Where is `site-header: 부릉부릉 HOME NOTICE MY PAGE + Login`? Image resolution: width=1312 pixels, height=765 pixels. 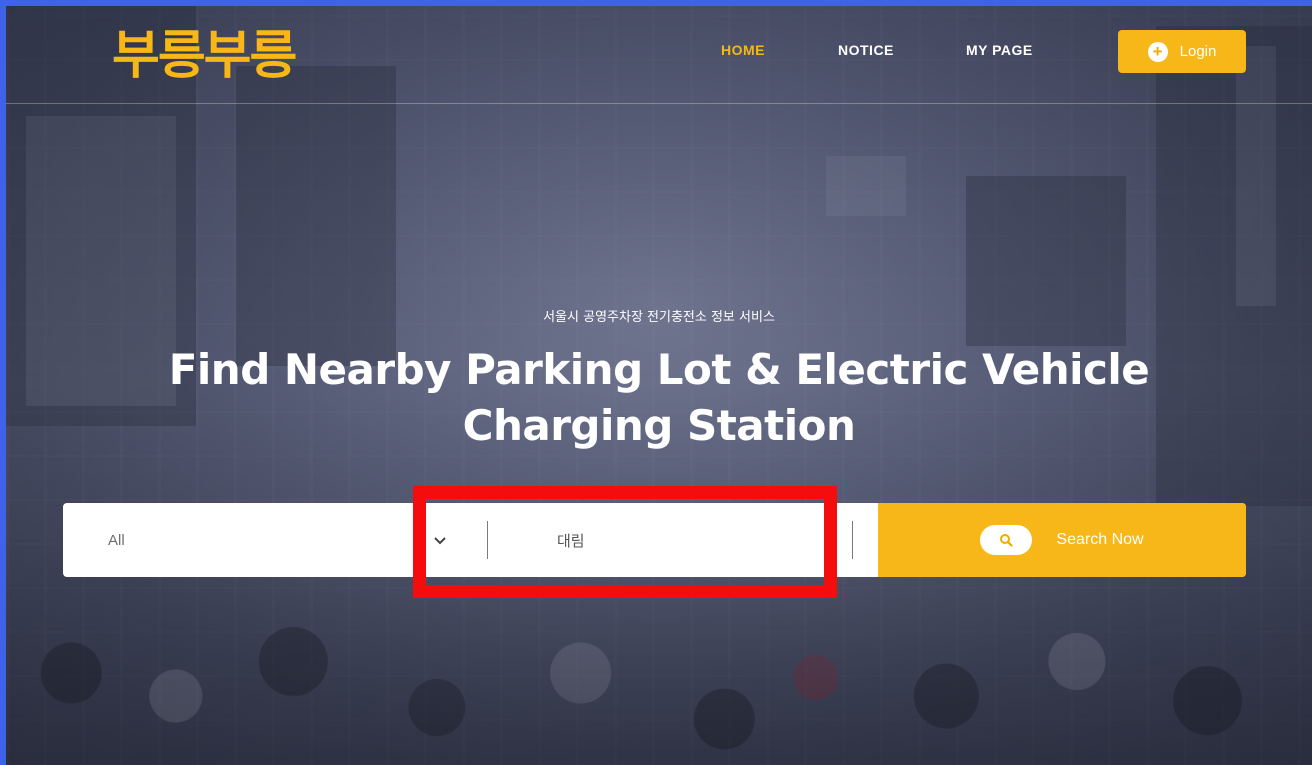 site-header: 부릉부릉 HOME NOTICE MY PAGE + Login is located at coordinates (659, 55).